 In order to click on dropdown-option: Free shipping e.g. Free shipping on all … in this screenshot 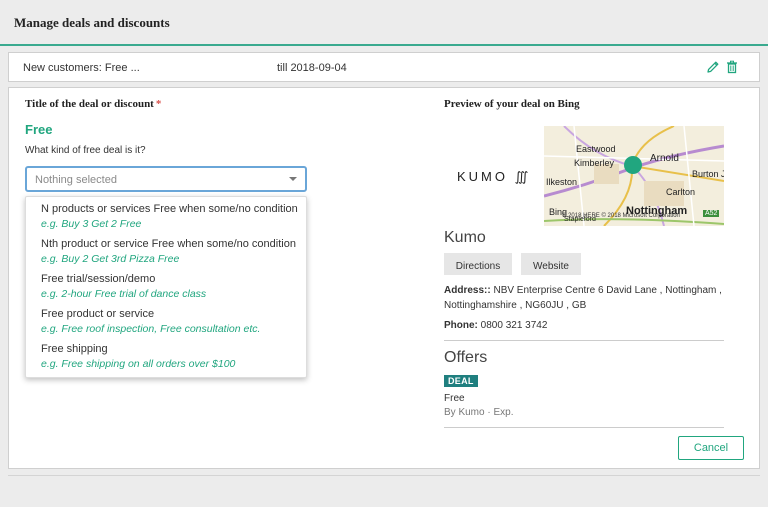, I will do `click(173, 356)`.